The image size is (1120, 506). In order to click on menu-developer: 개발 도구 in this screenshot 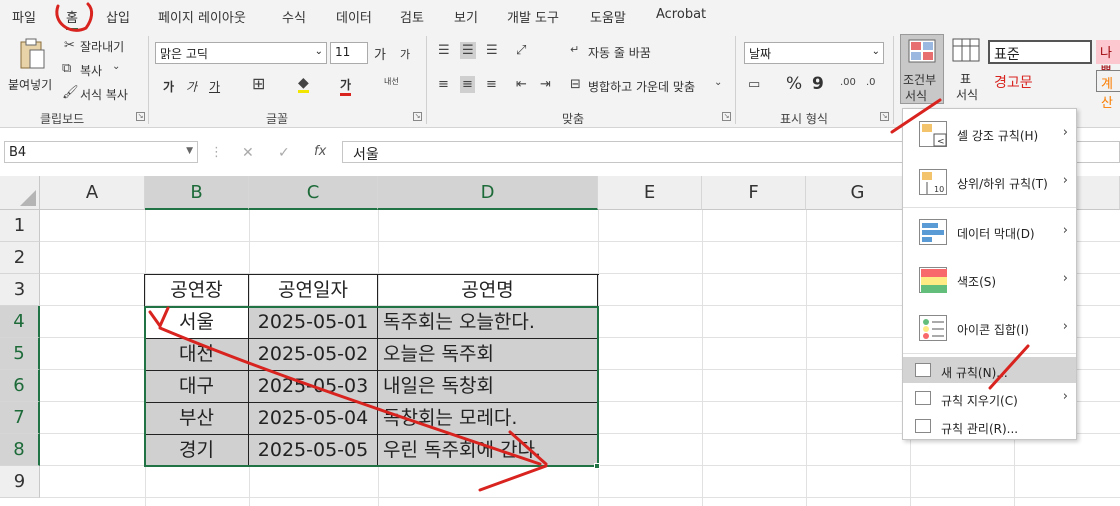, I will do `click(533, 16)`.